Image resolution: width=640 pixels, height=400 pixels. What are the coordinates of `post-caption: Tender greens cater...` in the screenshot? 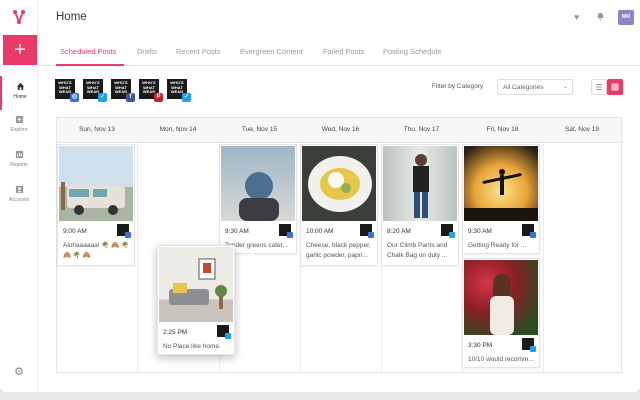 It's located at (256, 245).